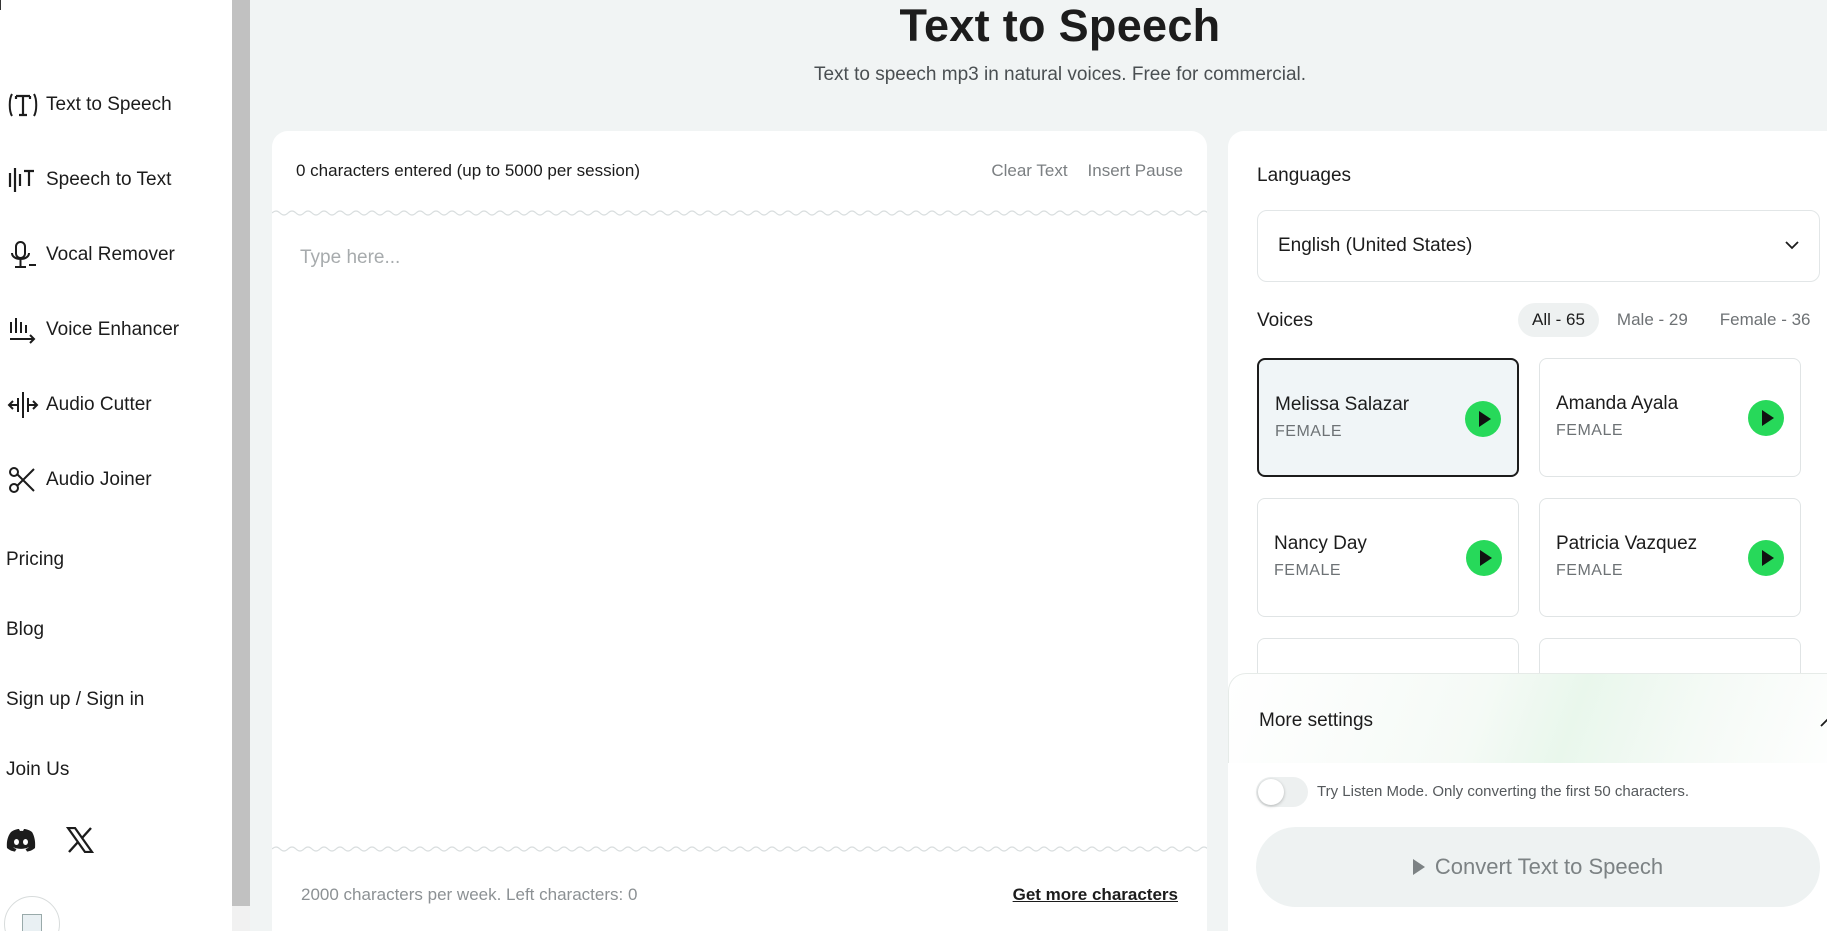 The width and height of the screenshot is (1827, 931). What do you see at coordinates (35, 560) in the screenshot?
I see `pricing-link: Pricing` at bounding box center [35, 560].